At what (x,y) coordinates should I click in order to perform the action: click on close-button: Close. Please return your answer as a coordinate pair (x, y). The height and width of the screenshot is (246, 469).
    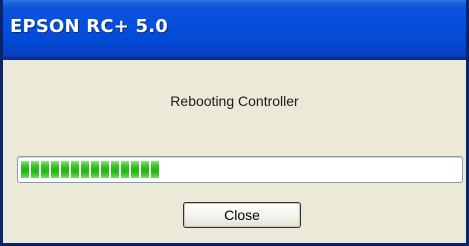
    Looking at the image, I should click on (242, 215).